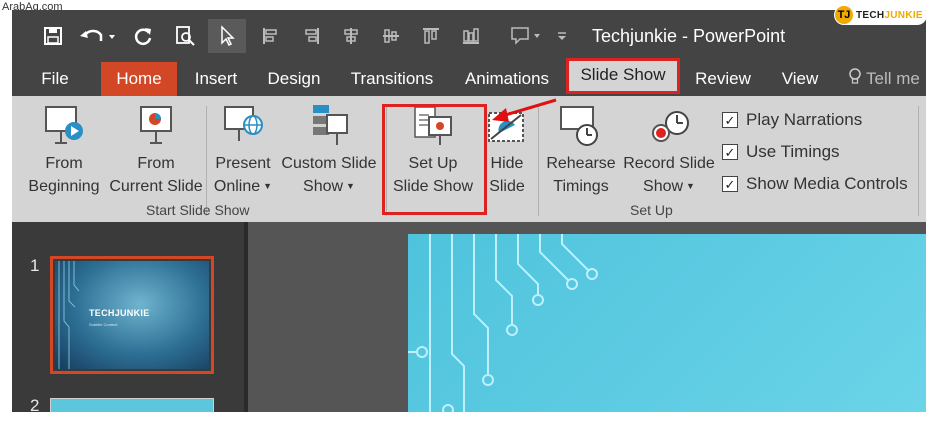 Image resolution: width=938 pixels, height=422 pixels. Describe the element at coordinates (893, 78) in the screenshot. I see `tell-me-label: Tell me` at that location.